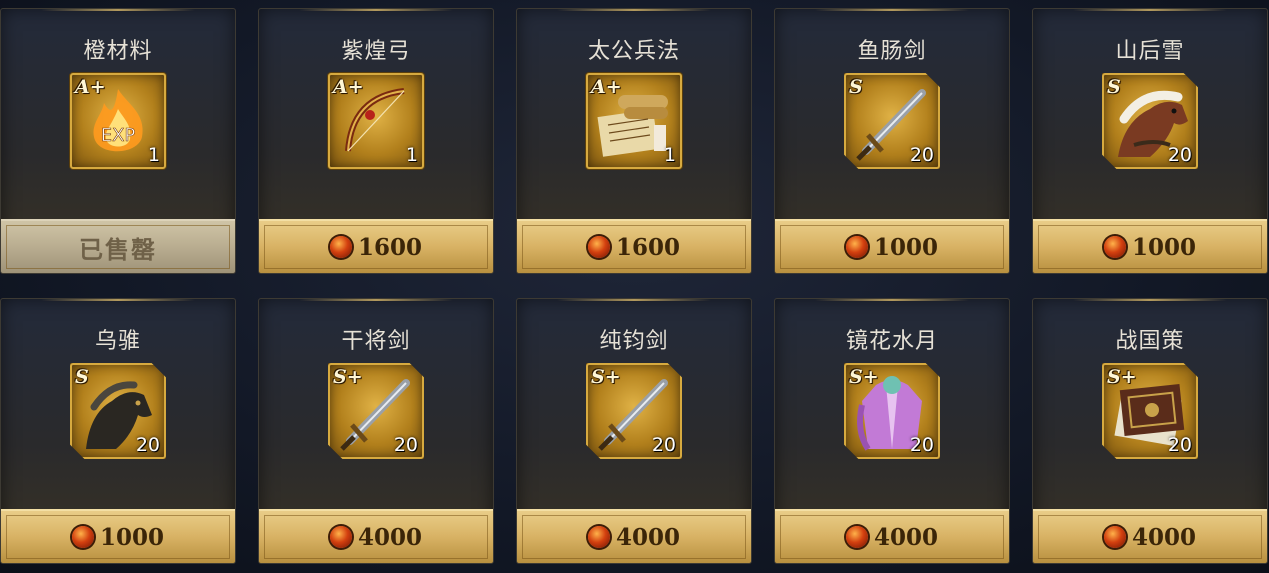 Image resolution: width=1269 pixels, height=573 pixels. Describe the element at coordinates (633, 51) in the screenshot. I see `item-name: 太公兵法` at that location.